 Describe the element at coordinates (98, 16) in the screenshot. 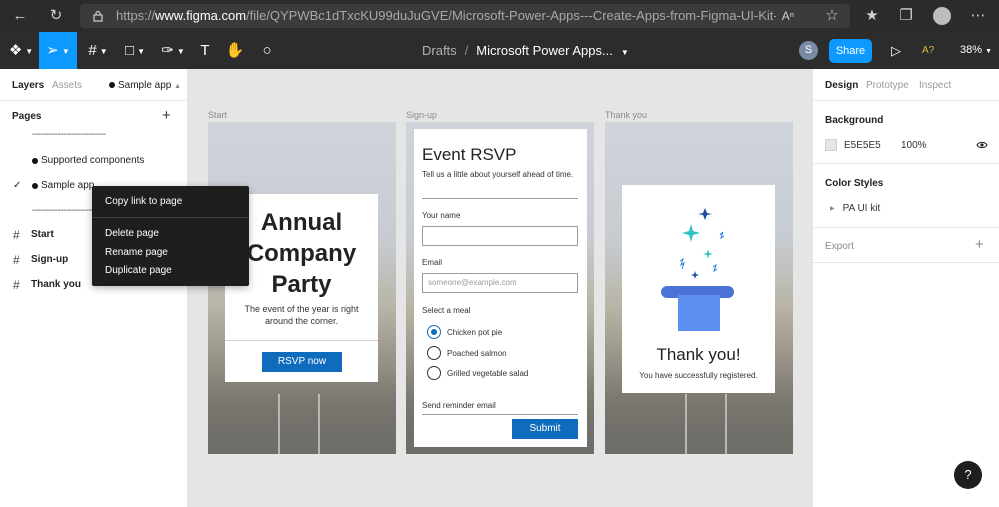

I see `lock-icon` at that location.